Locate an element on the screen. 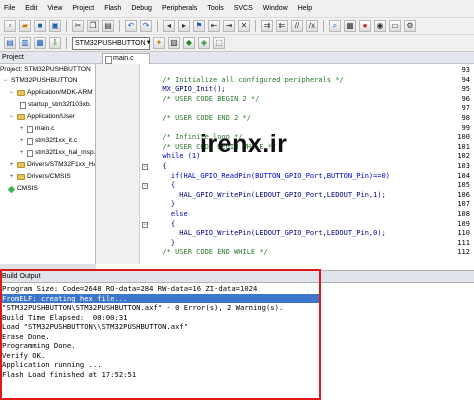 This screenshot has width=474, height=403. menu-debug: Debug is located at coordinates (141, 8).